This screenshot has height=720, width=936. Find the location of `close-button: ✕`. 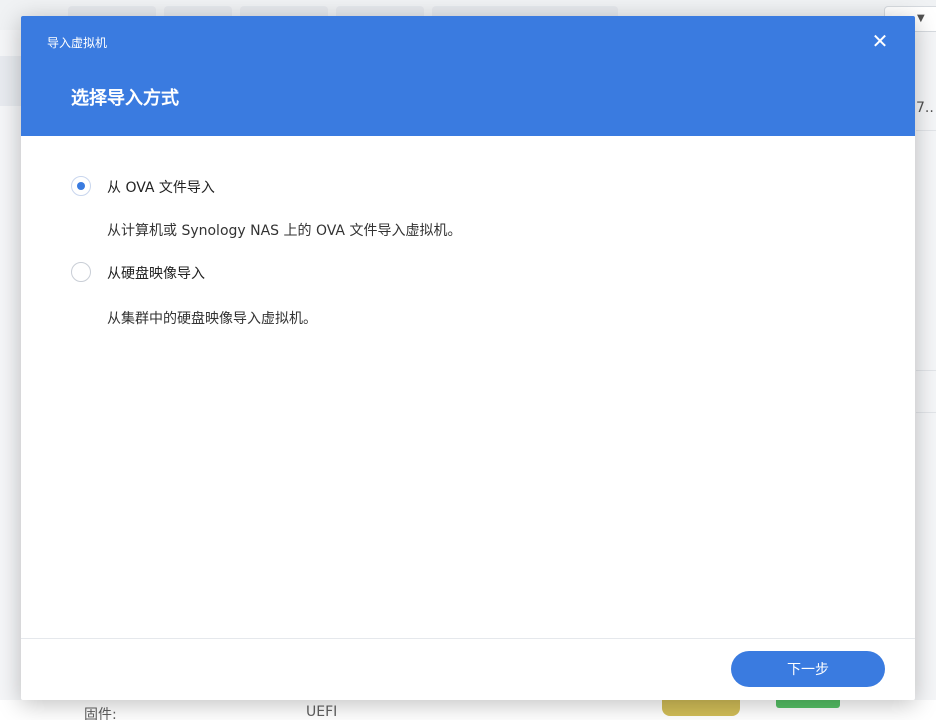

close-button: ✕ is located at coordinates (880, 41).